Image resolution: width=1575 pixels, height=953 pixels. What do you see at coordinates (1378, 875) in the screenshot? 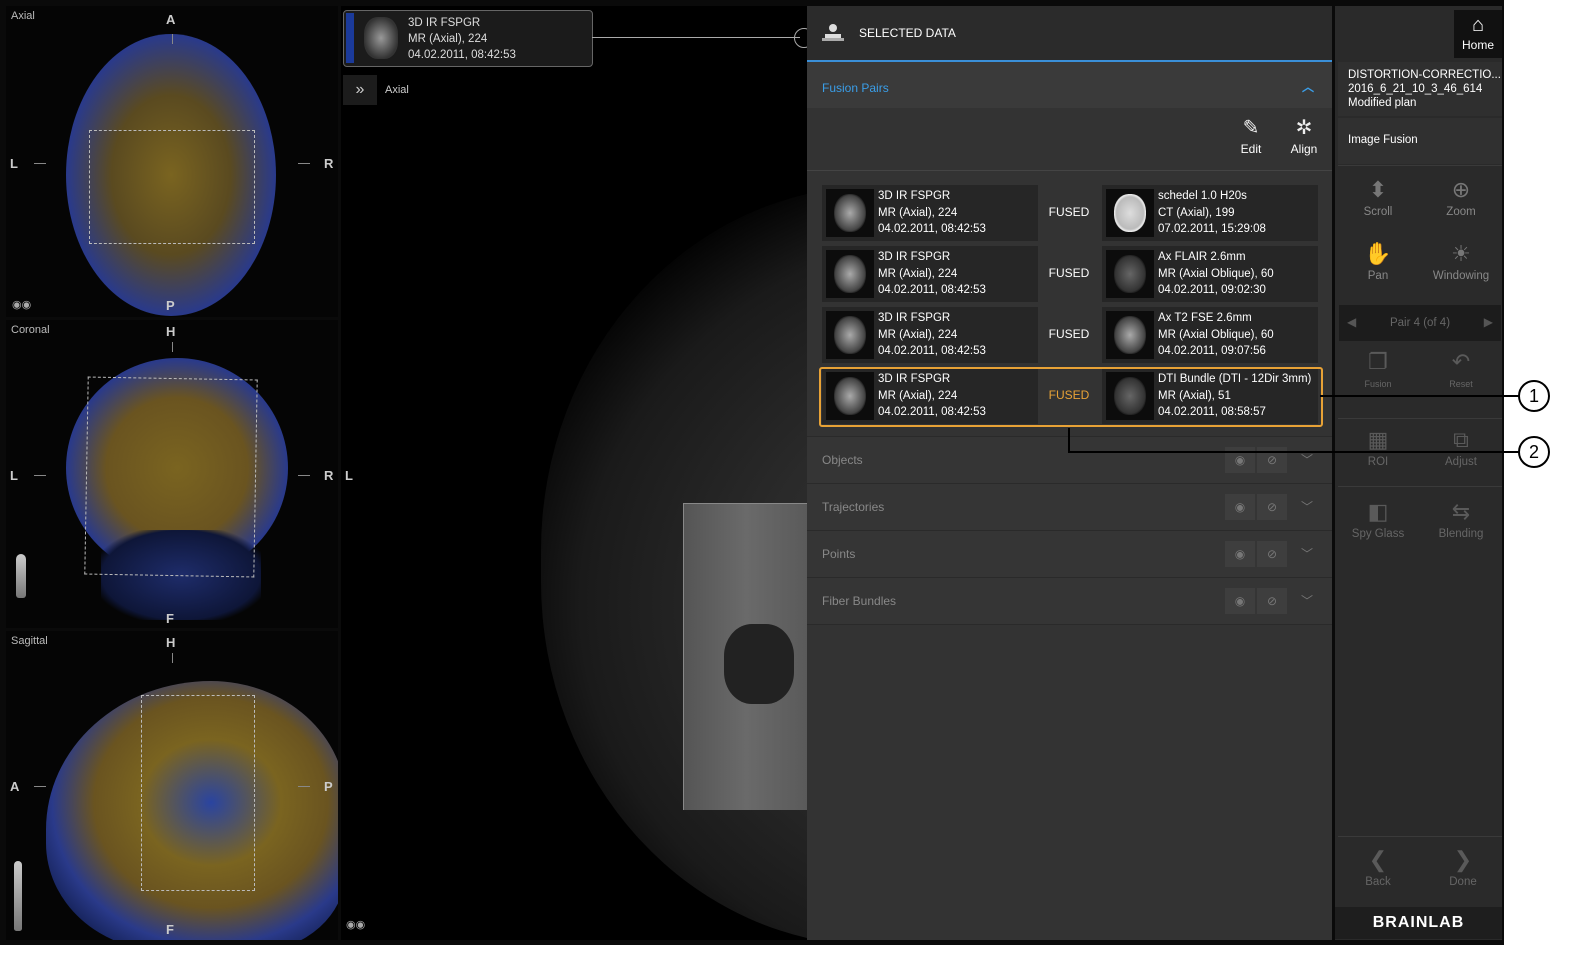
I see `back-button: ❮ Back` at bounding box center [1378, 875].